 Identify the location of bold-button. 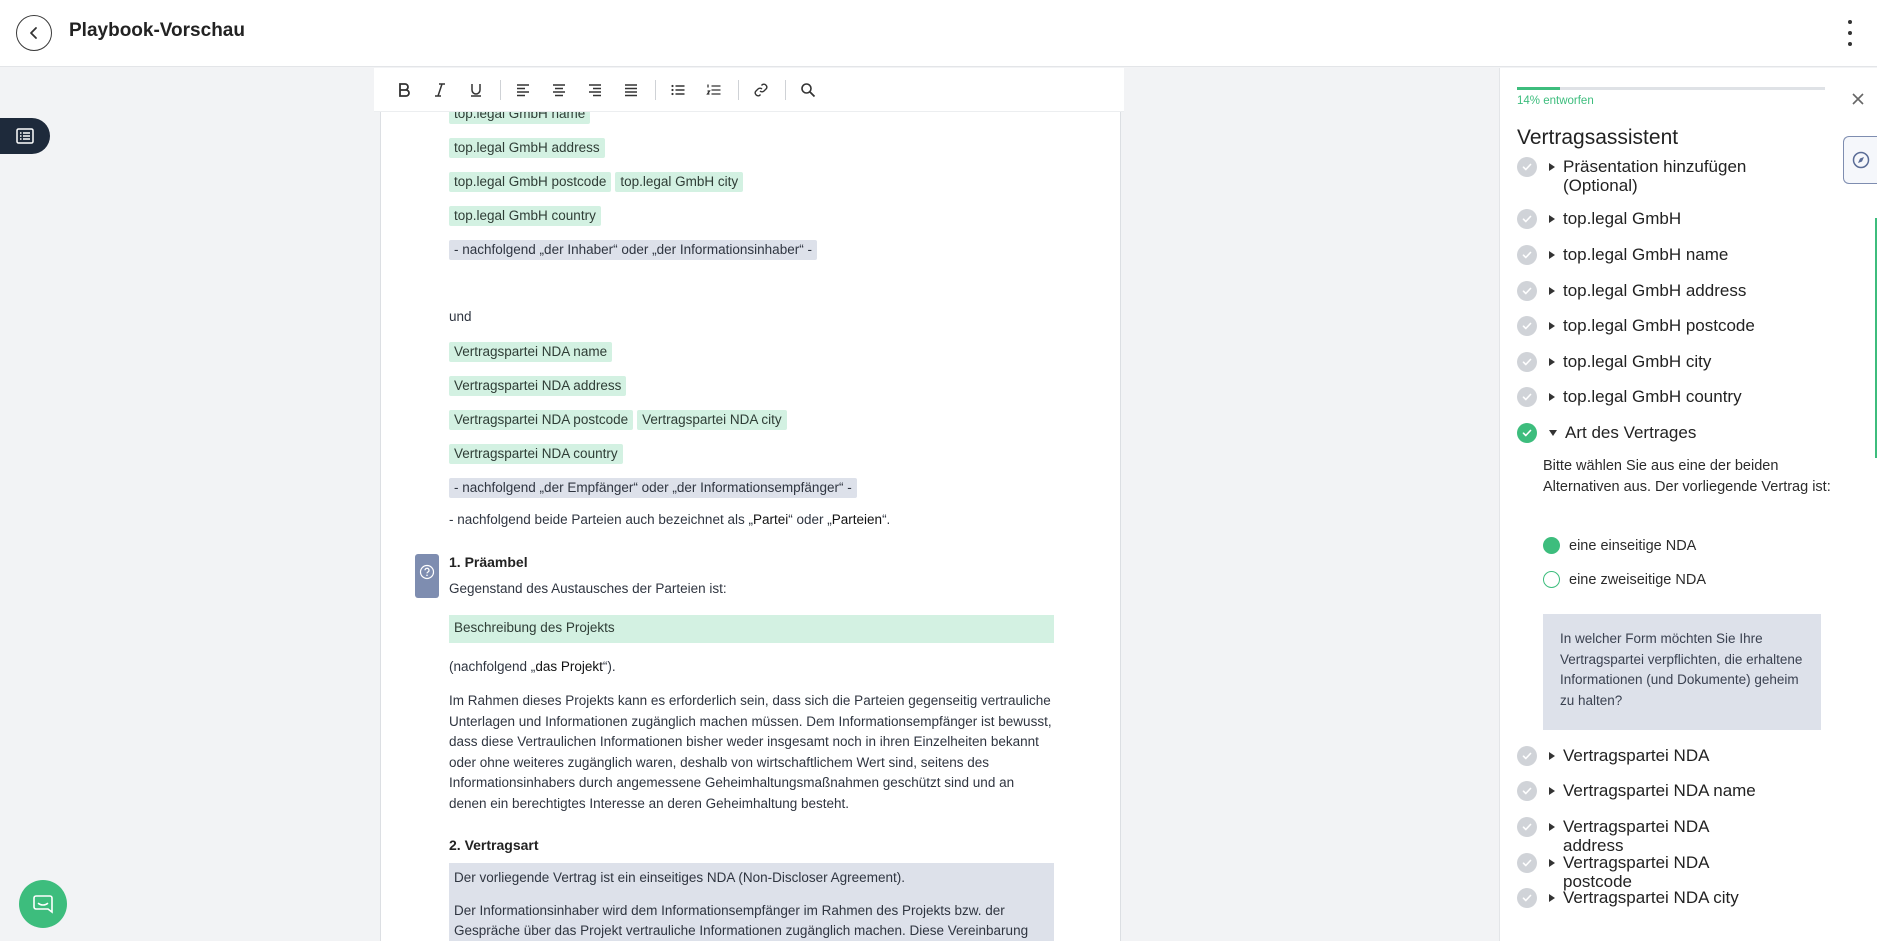
(404, 90).